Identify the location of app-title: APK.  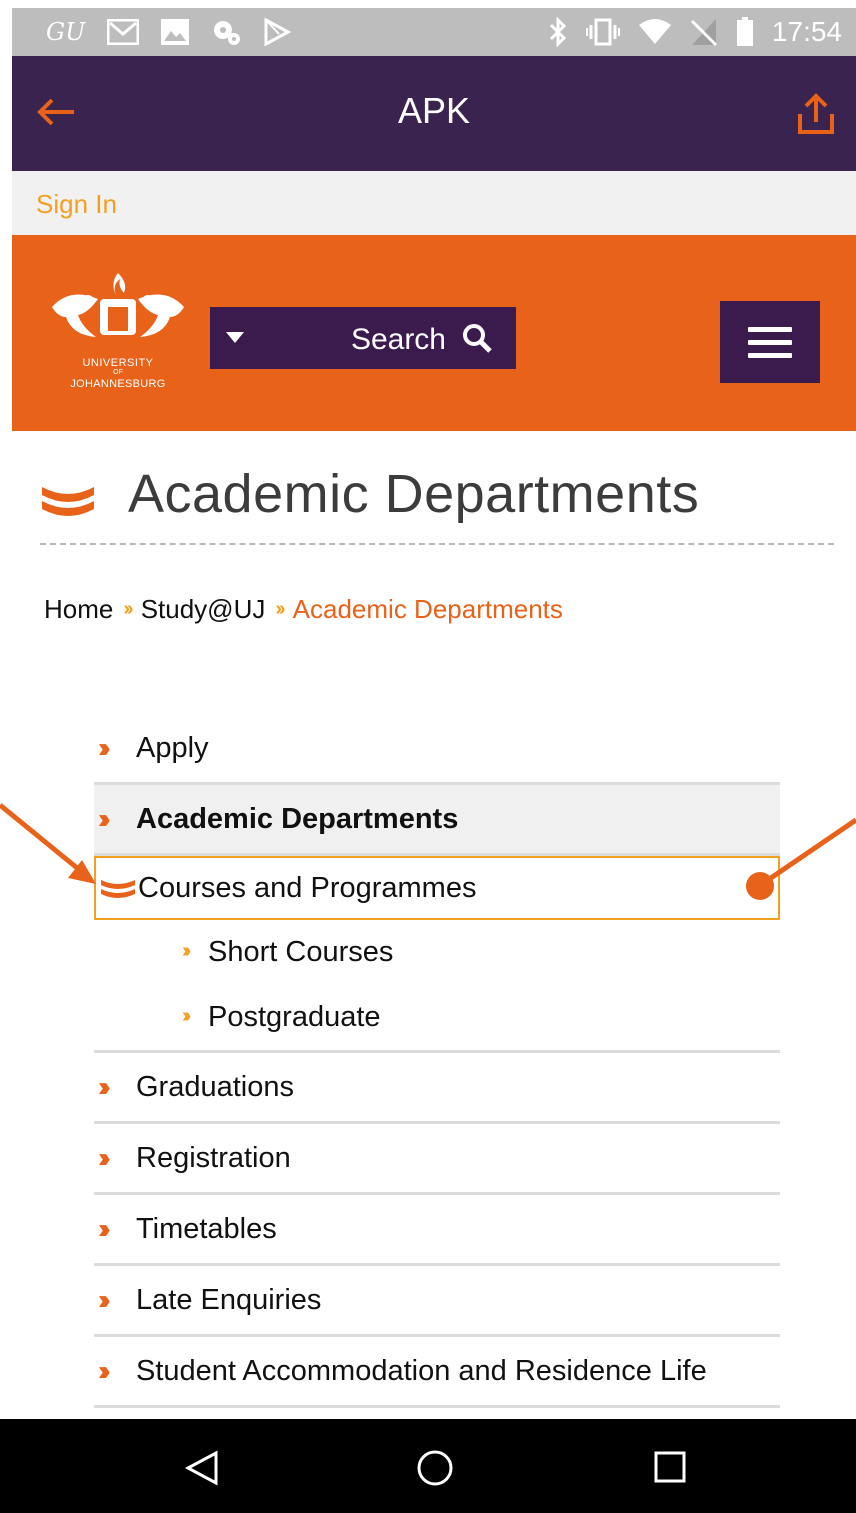
(434, 110).